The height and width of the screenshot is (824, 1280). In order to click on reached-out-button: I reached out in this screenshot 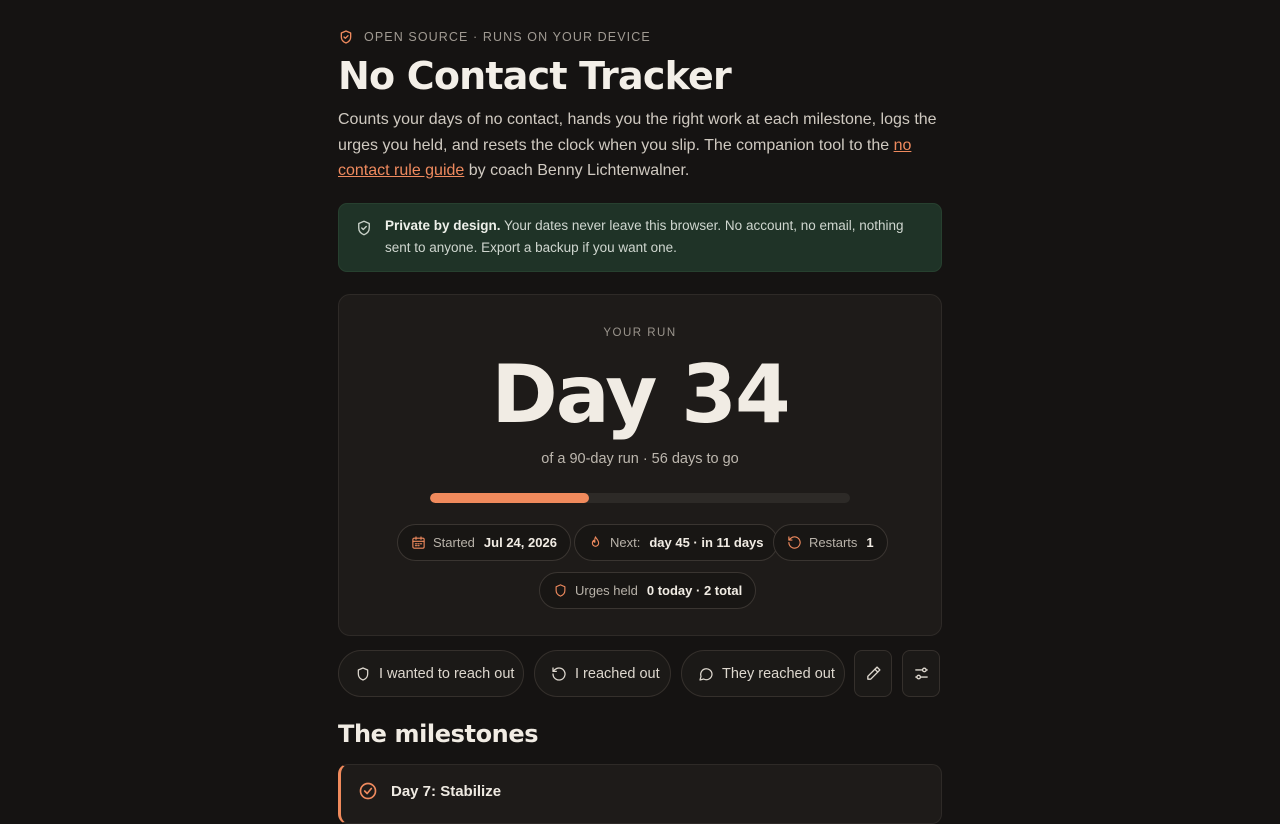, I will do `click(602, 673)`.